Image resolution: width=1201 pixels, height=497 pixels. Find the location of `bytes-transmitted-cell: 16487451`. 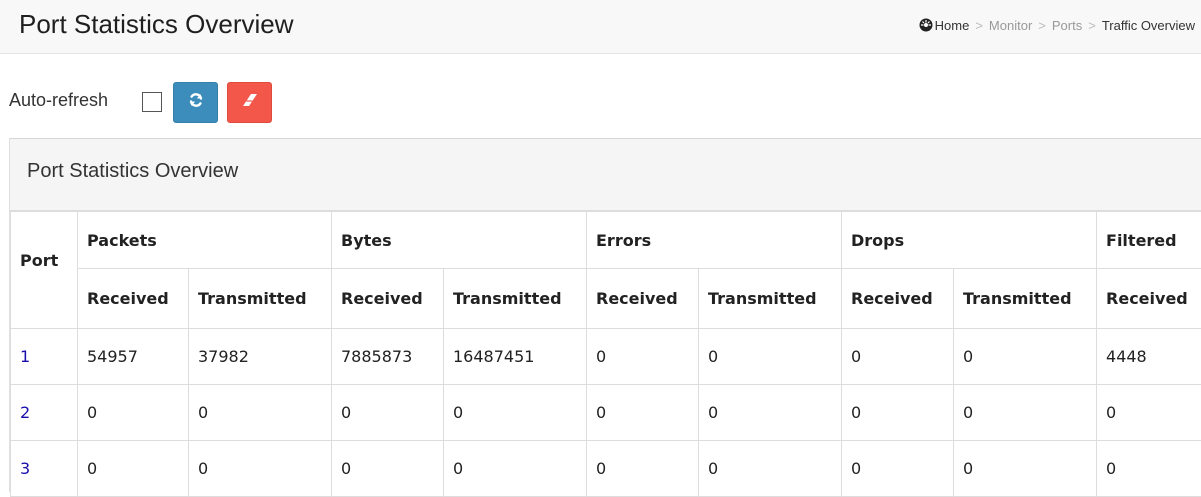

bytes-transmitted-cell: 16487451 is located at coordinates (515, 357).